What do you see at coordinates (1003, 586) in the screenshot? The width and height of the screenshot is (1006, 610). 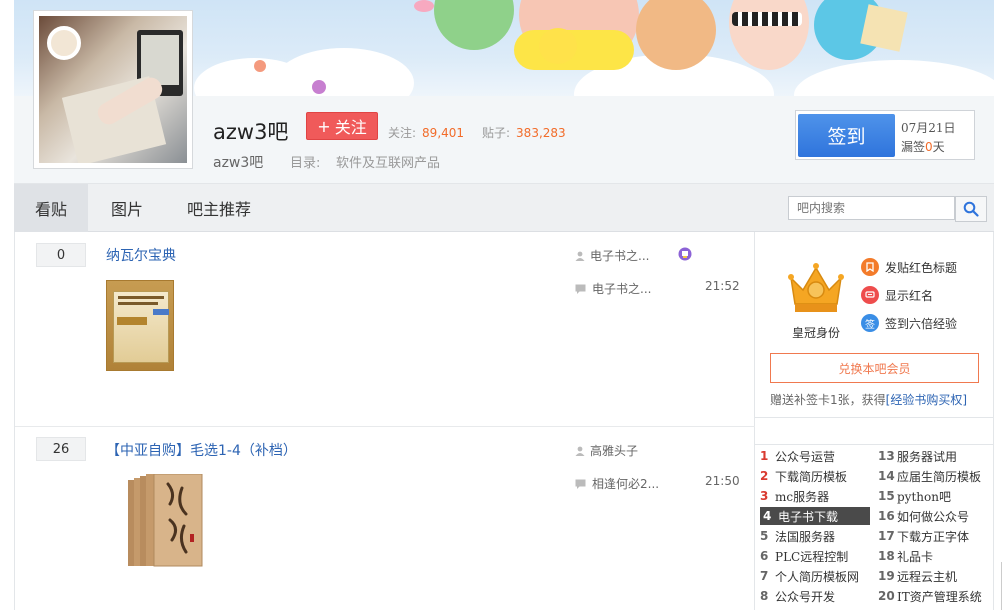 I see `scrollbar-edge` at bounding box center [1003, 586].